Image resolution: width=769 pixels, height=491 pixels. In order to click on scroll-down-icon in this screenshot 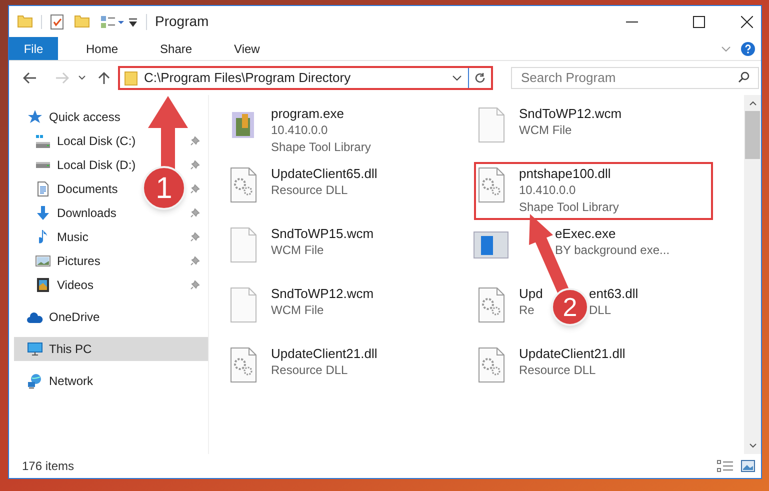, I will do `click(752, 445)`.